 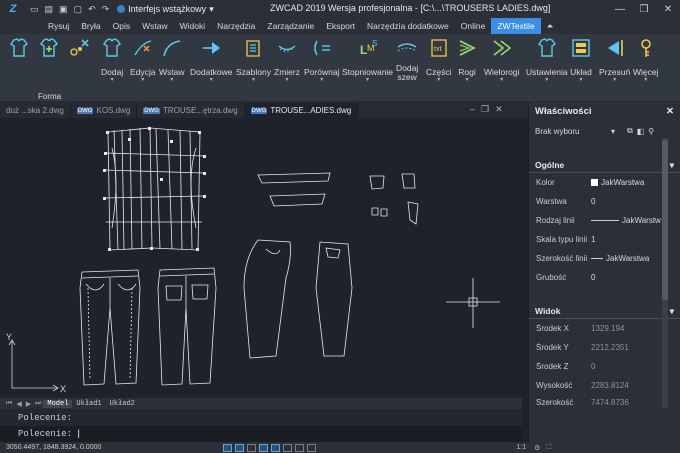 What do you see at coordinates (641, 131) in the screenshot?
I see `select-objects-icon: ◧` at bounding box center [641, 131].